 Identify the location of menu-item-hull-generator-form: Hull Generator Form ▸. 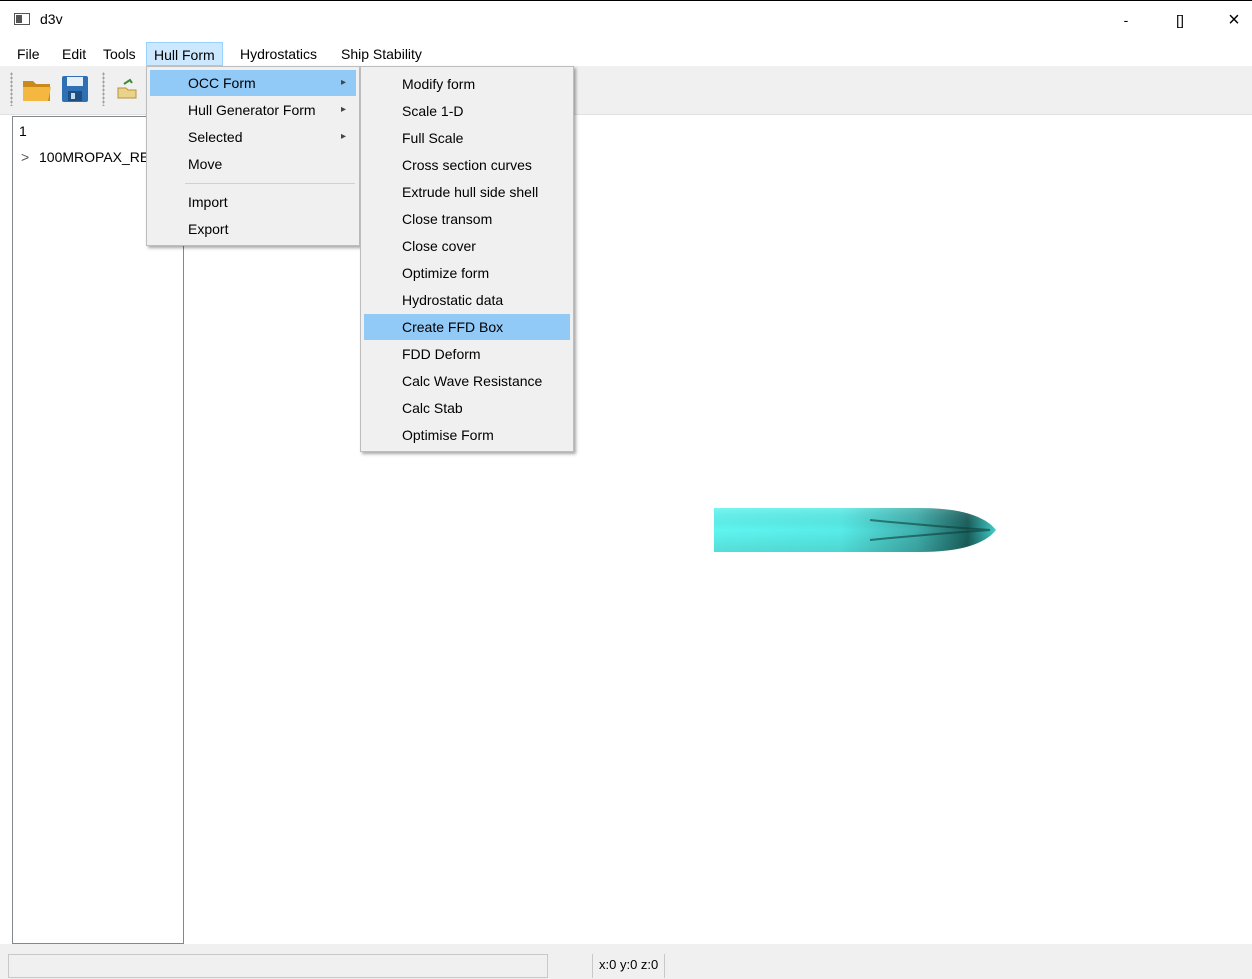
(253, 110).